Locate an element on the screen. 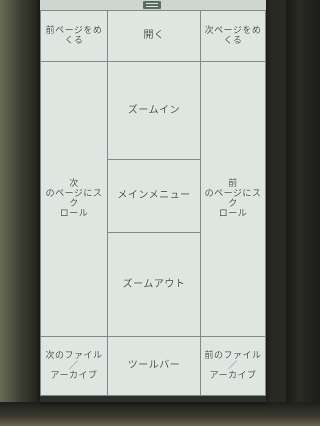 This screenshot has height=426, width=320. scroll-prev-label: 前 のページにスク ロール is located at coordinates (233, 199).